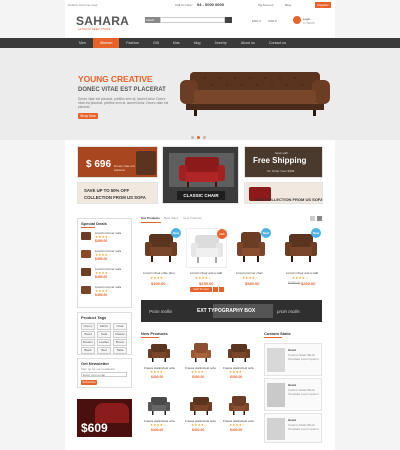  What do you see at coordinates (215, 289) in the screenshot?
I see `wishlist-icon` at bounding box center [215, 289].